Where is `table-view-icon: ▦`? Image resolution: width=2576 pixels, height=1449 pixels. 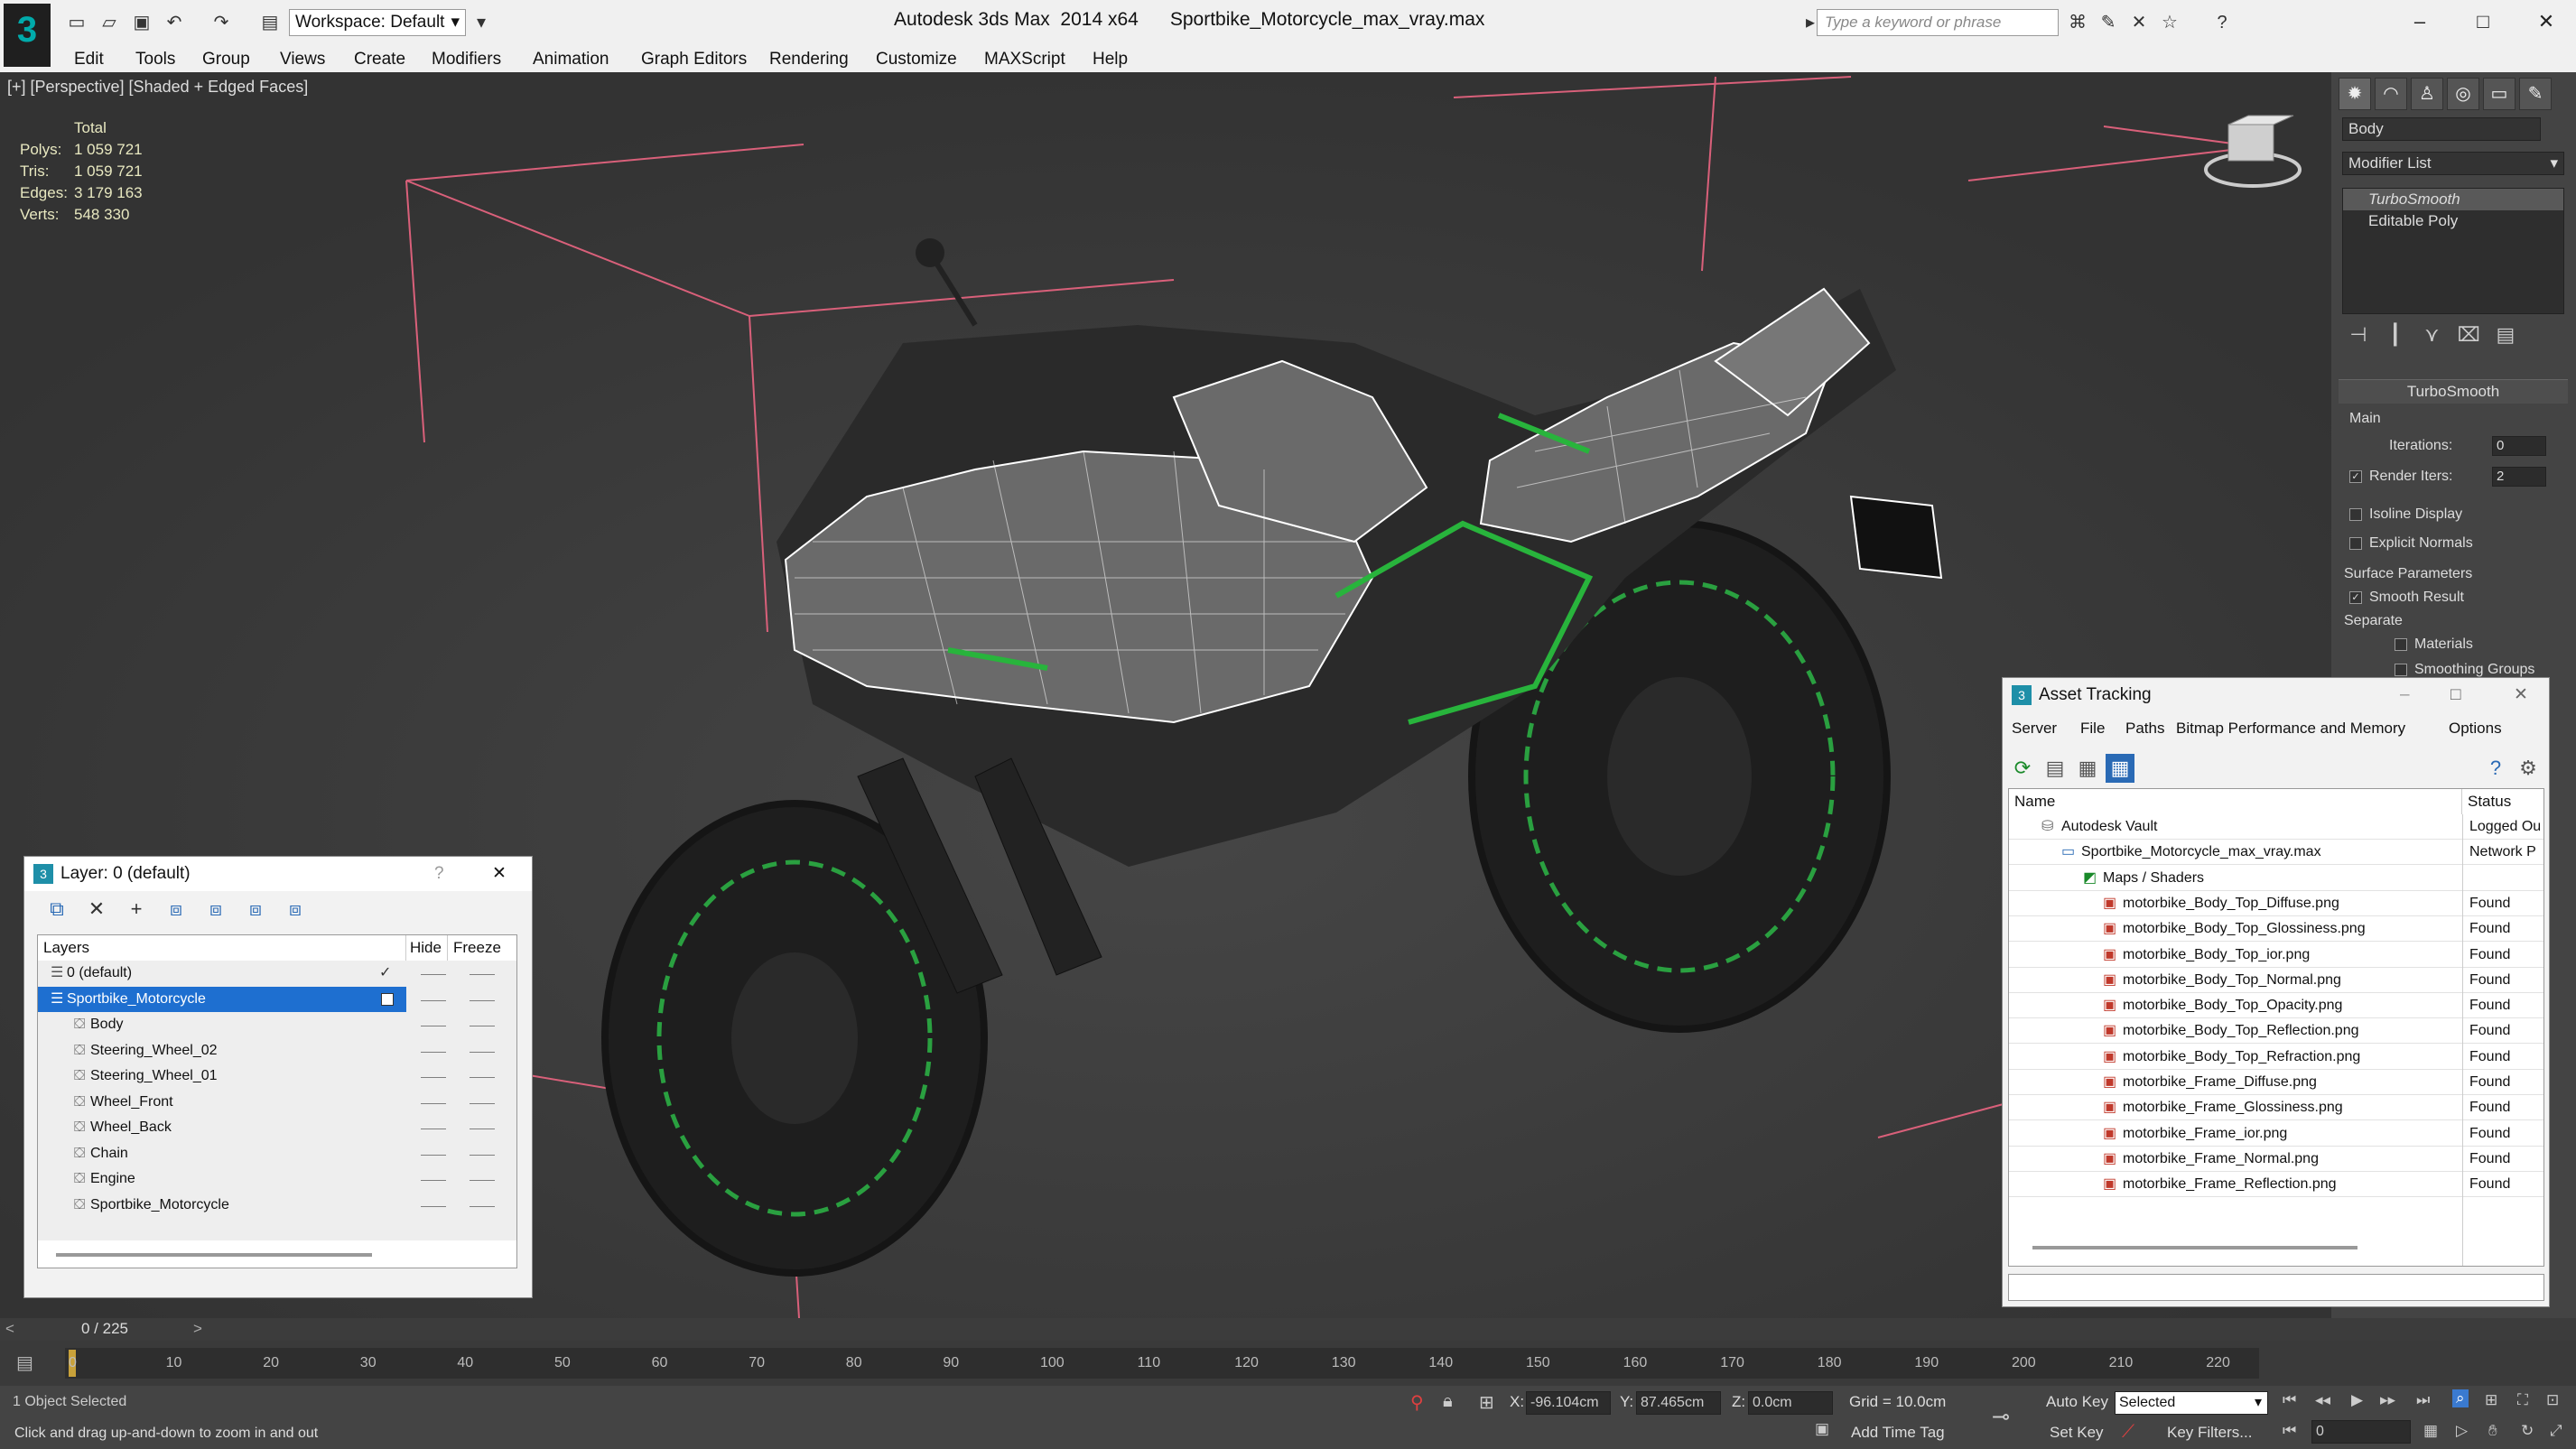 table-view-icon: ▦ is located at coordinates (2120, 768).